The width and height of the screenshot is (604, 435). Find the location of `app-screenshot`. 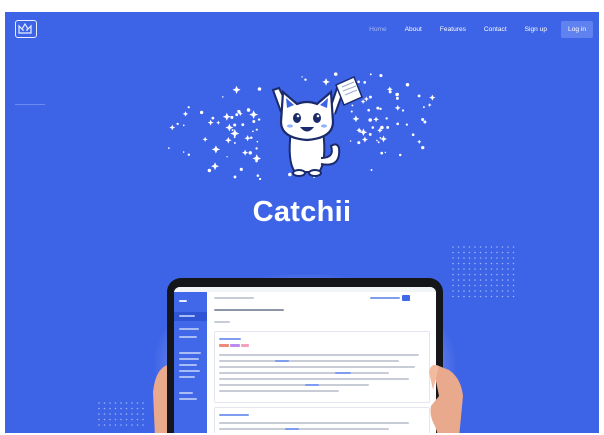

app-screenshot is located at coordinates (305, 360).